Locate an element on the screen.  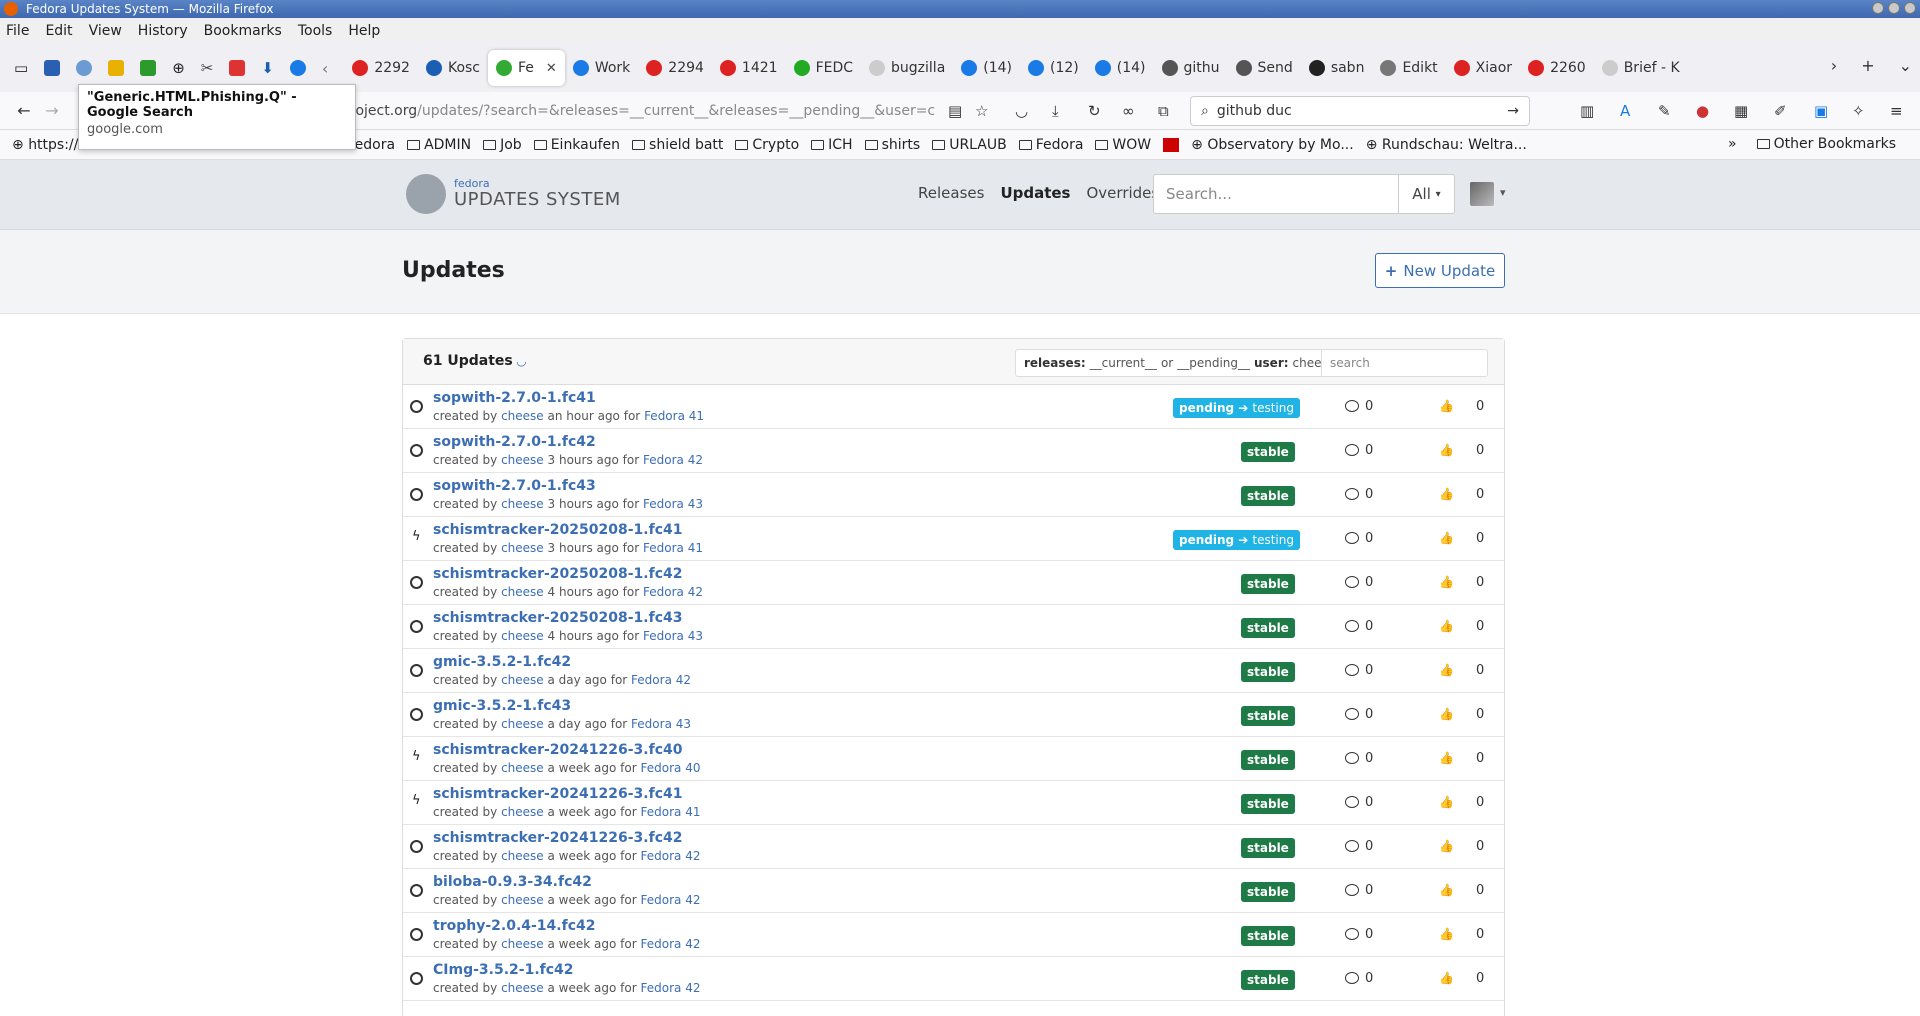
reload-icon: ↻ is located at coordinates (1094, 111).